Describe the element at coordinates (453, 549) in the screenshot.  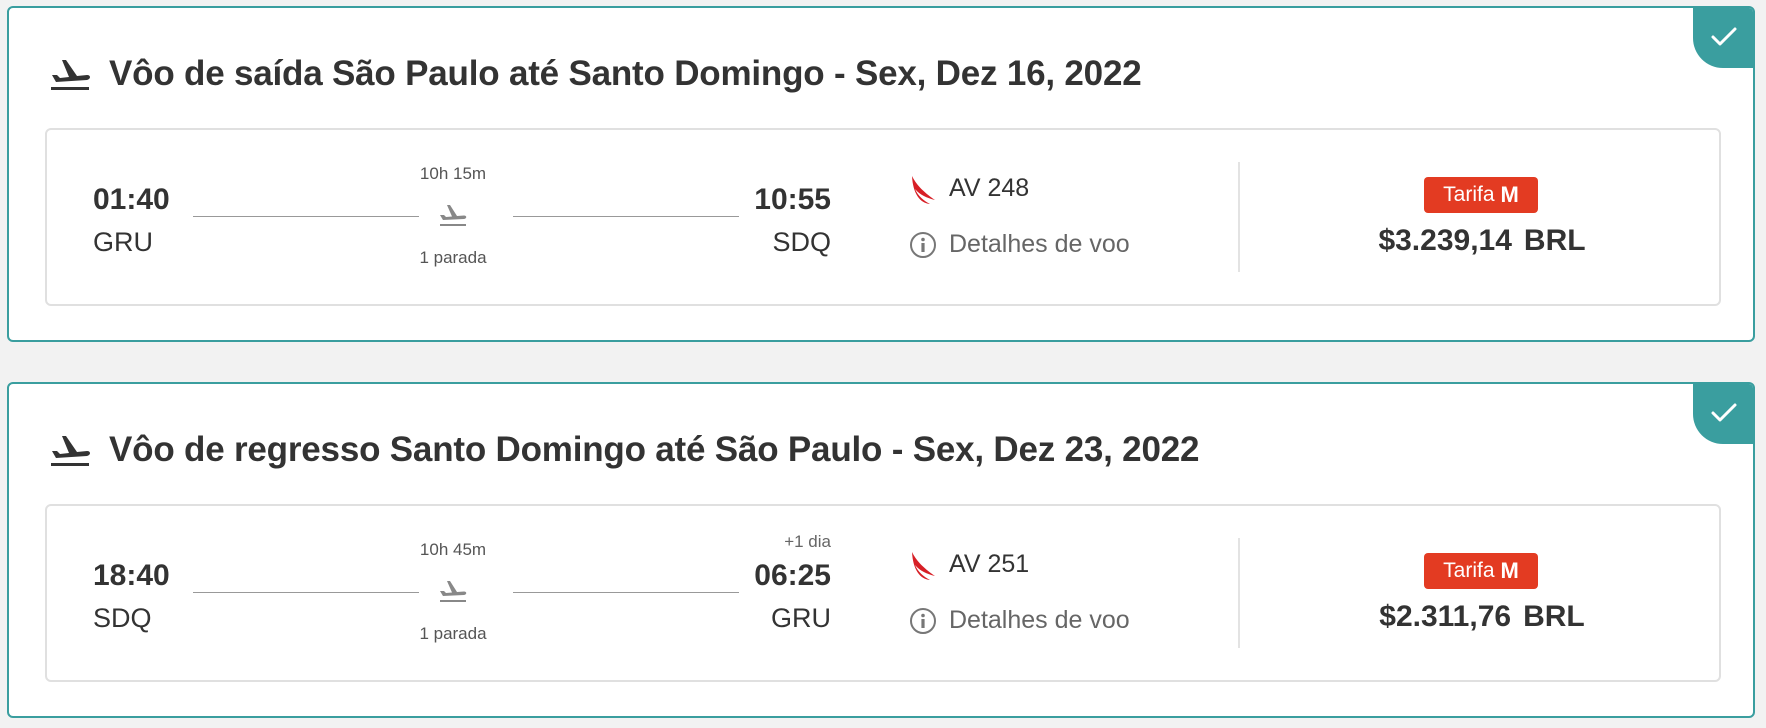
I see `flight-duration: 10h 45m` at that location.